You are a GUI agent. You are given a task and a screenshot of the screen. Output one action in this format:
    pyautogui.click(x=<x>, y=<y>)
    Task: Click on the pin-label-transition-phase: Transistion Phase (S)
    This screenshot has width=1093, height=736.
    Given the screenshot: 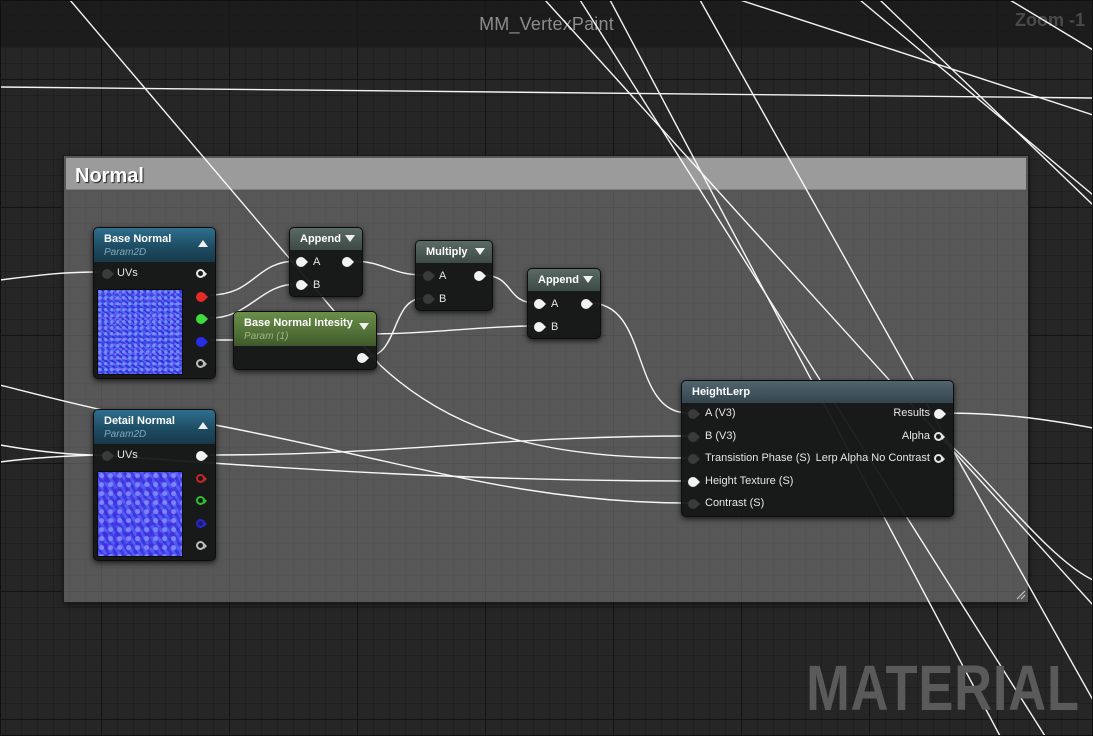 What is the action you would take?
    pyautogui.click(x=758, y=458)
    